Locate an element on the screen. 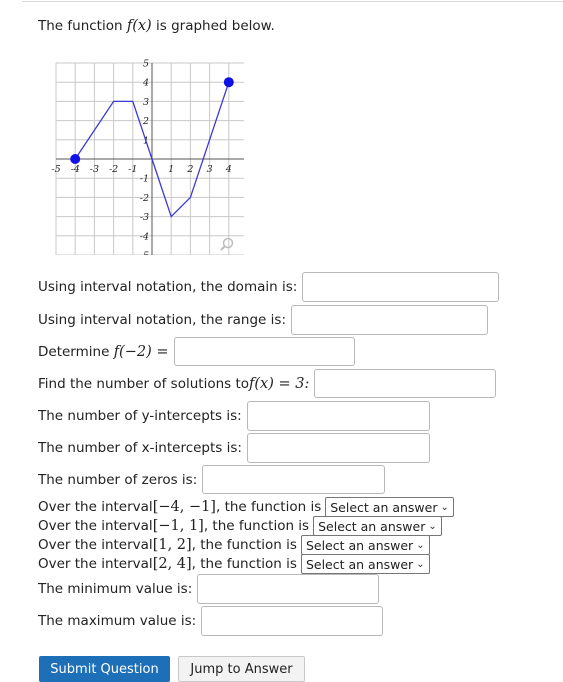 The width and height of the screenshot is (563, 682). y-tick-label: -4 is located at coordinates (144, 236).